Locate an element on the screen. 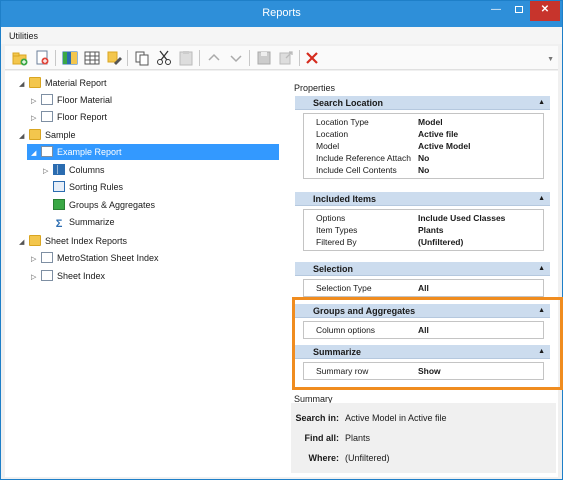 The height and width of the screenshot is (480, 563). delete-icon is located at coordinates (312, 58).